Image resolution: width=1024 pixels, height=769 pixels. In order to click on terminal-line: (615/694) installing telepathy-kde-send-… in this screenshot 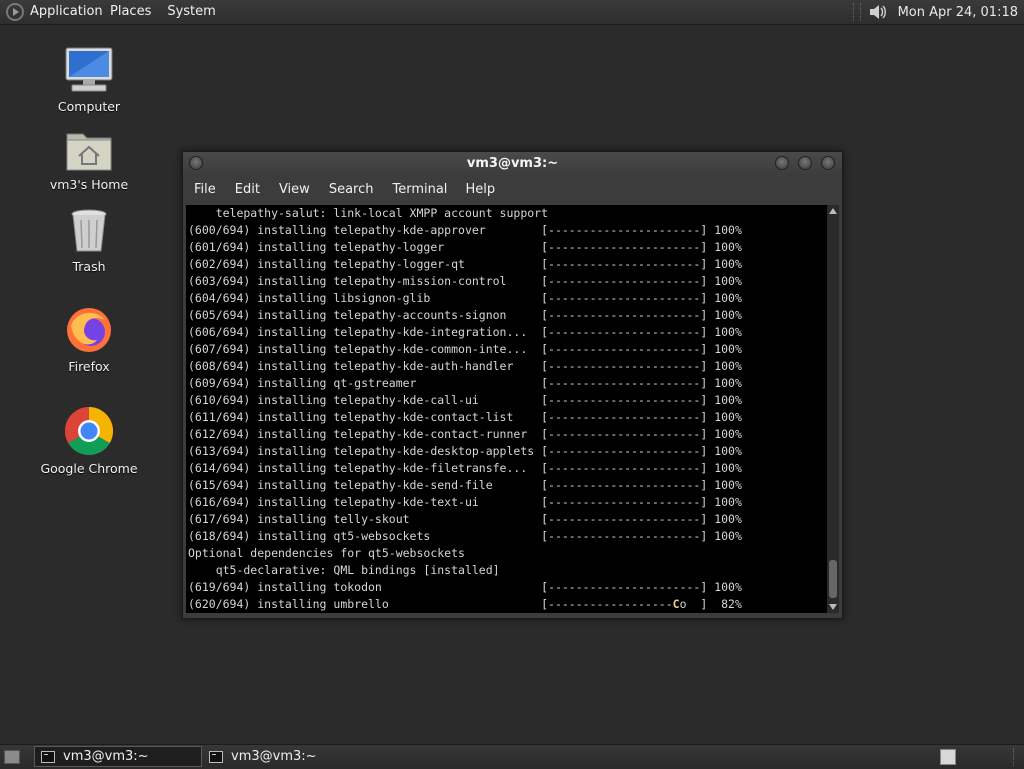, I will do `click(465, 485)`.